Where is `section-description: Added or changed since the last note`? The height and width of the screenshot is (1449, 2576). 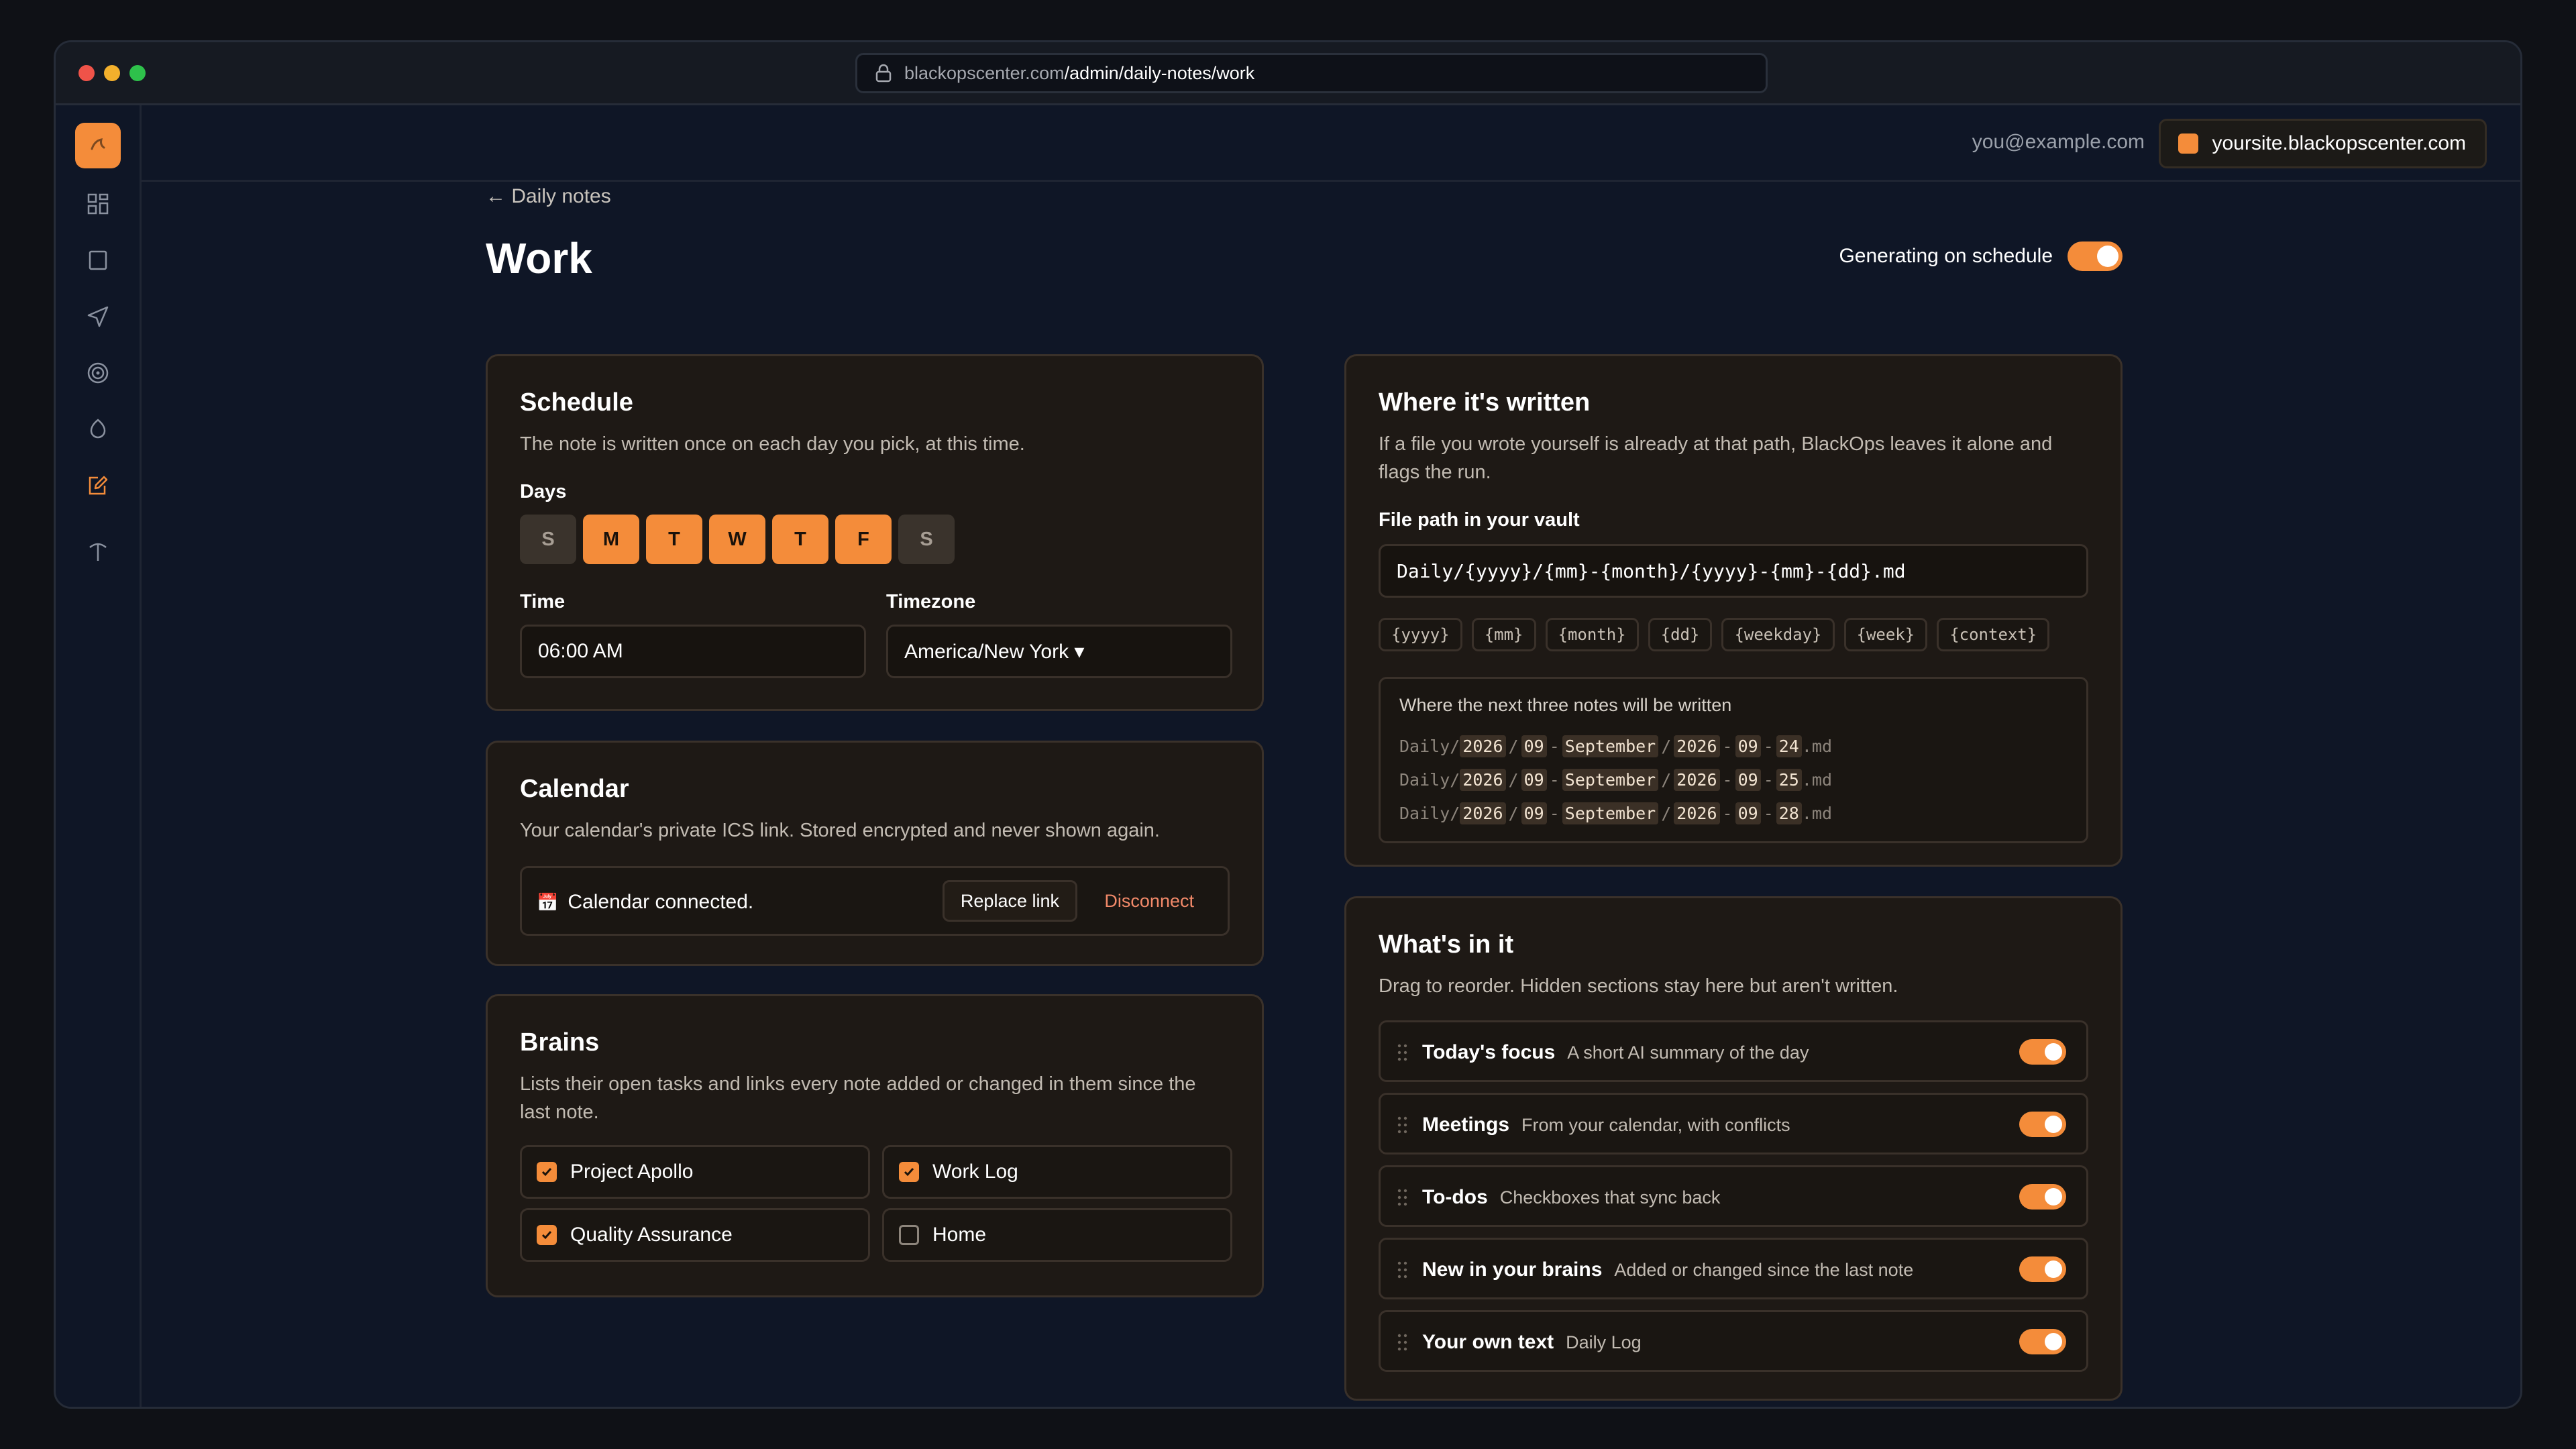 section-description: Added or changed since the last note is located at coordinates (1764, 1270).